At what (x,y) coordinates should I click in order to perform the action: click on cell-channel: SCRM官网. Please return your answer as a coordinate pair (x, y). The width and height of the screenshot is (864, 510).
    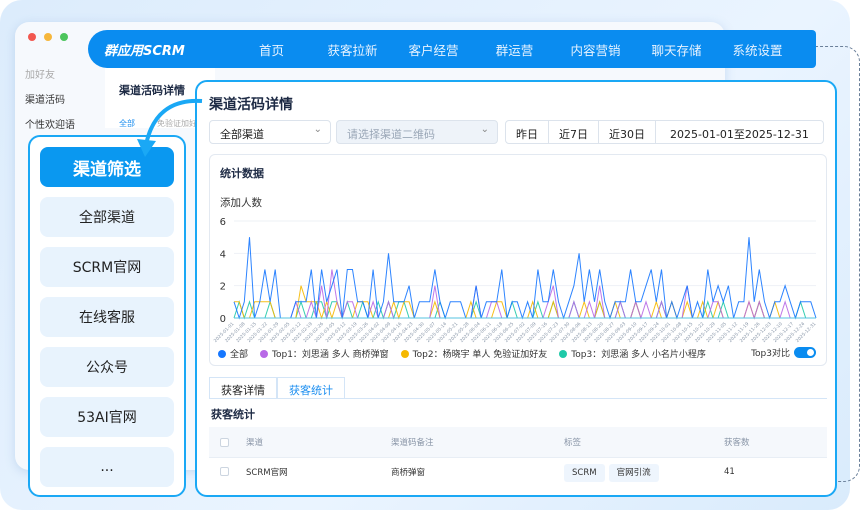
    Looking at the image, I should click on (267, 472).